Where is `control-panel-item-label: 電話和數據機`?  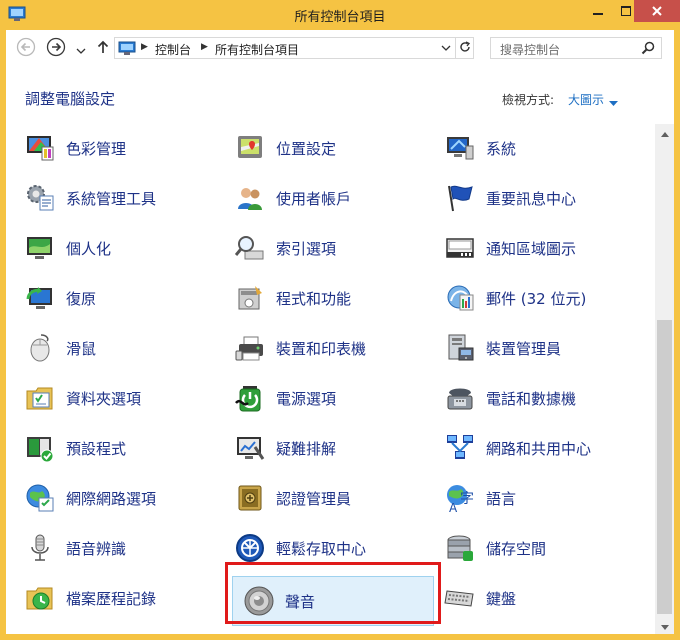
control-panel-item-label: 電話和數據機 is located at coordinates (531, 398).